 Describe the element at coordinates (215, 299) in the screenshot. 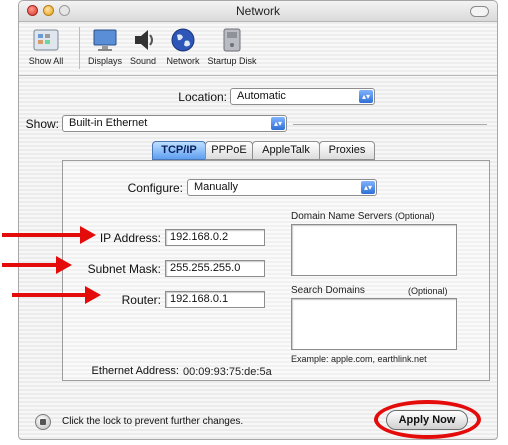

I see `router-field: 192.168.0.1` at that location.